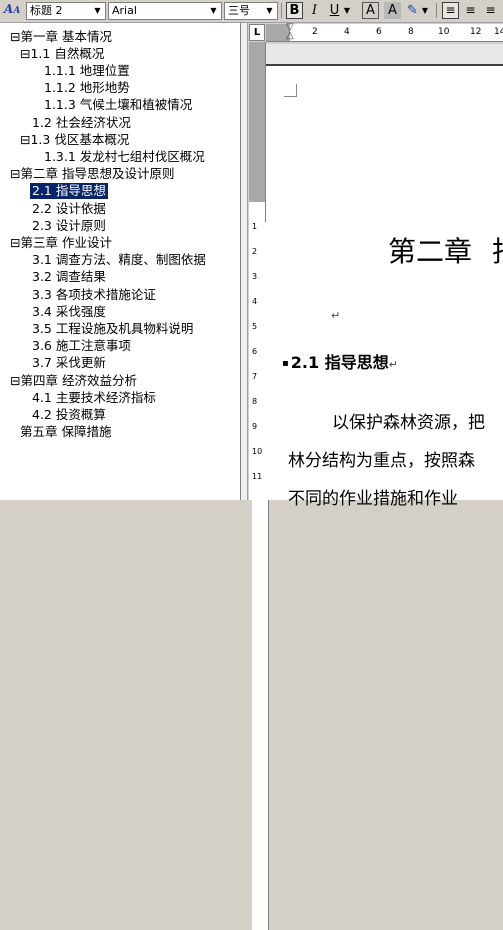 The image size is (503, 930). What do you see at coordinates (61, 37) in the screenshot?
I see `outline-item: ⊟第一章 基本情况` at bounding box center [61, 37].